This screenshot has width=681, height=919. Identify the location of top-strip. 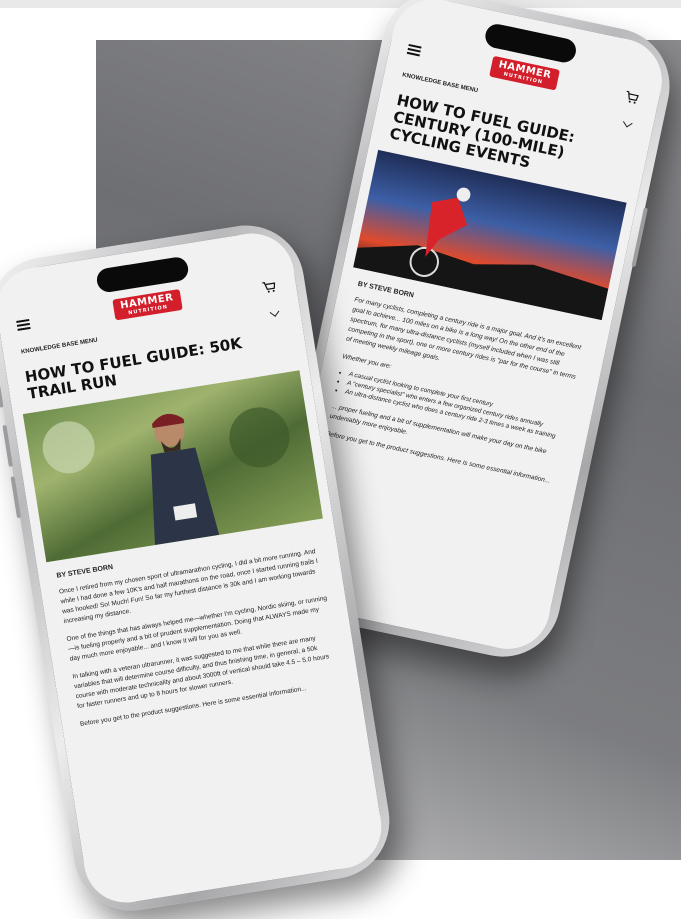
(340, 4).